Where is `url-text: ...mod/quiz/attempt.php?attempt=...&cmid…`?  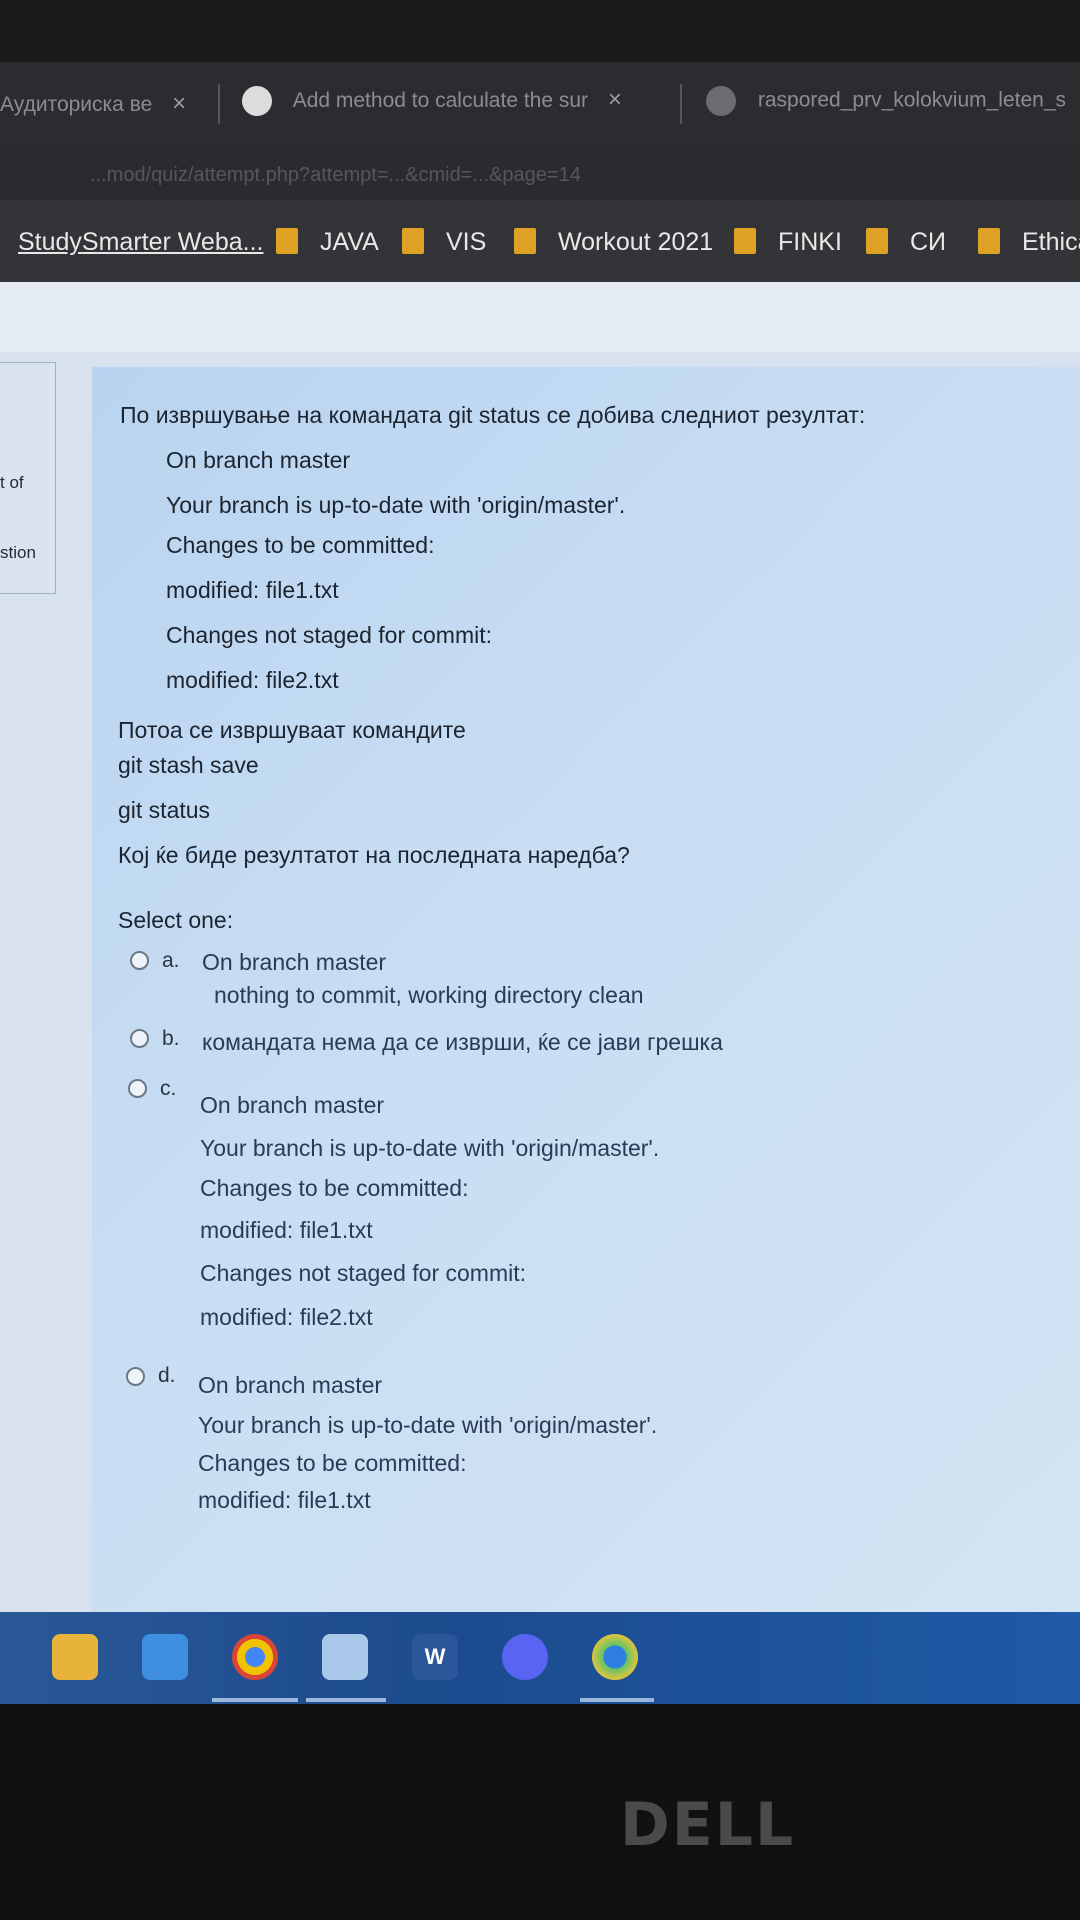
url-text: ...mod/quiz/attempt.php?attempt=...&cmid… is located at coordinates (335, 175).